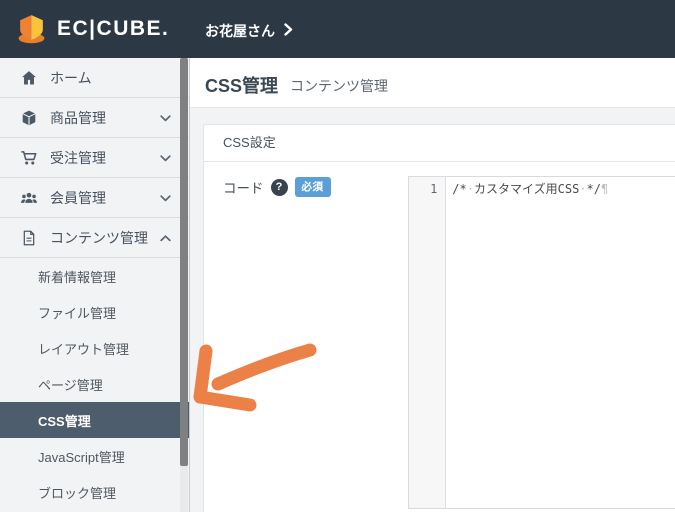 This screenshot has width=675, height=512. I want to click on top-header: EC|CUBE. お花屋さん, so click(337, 29).